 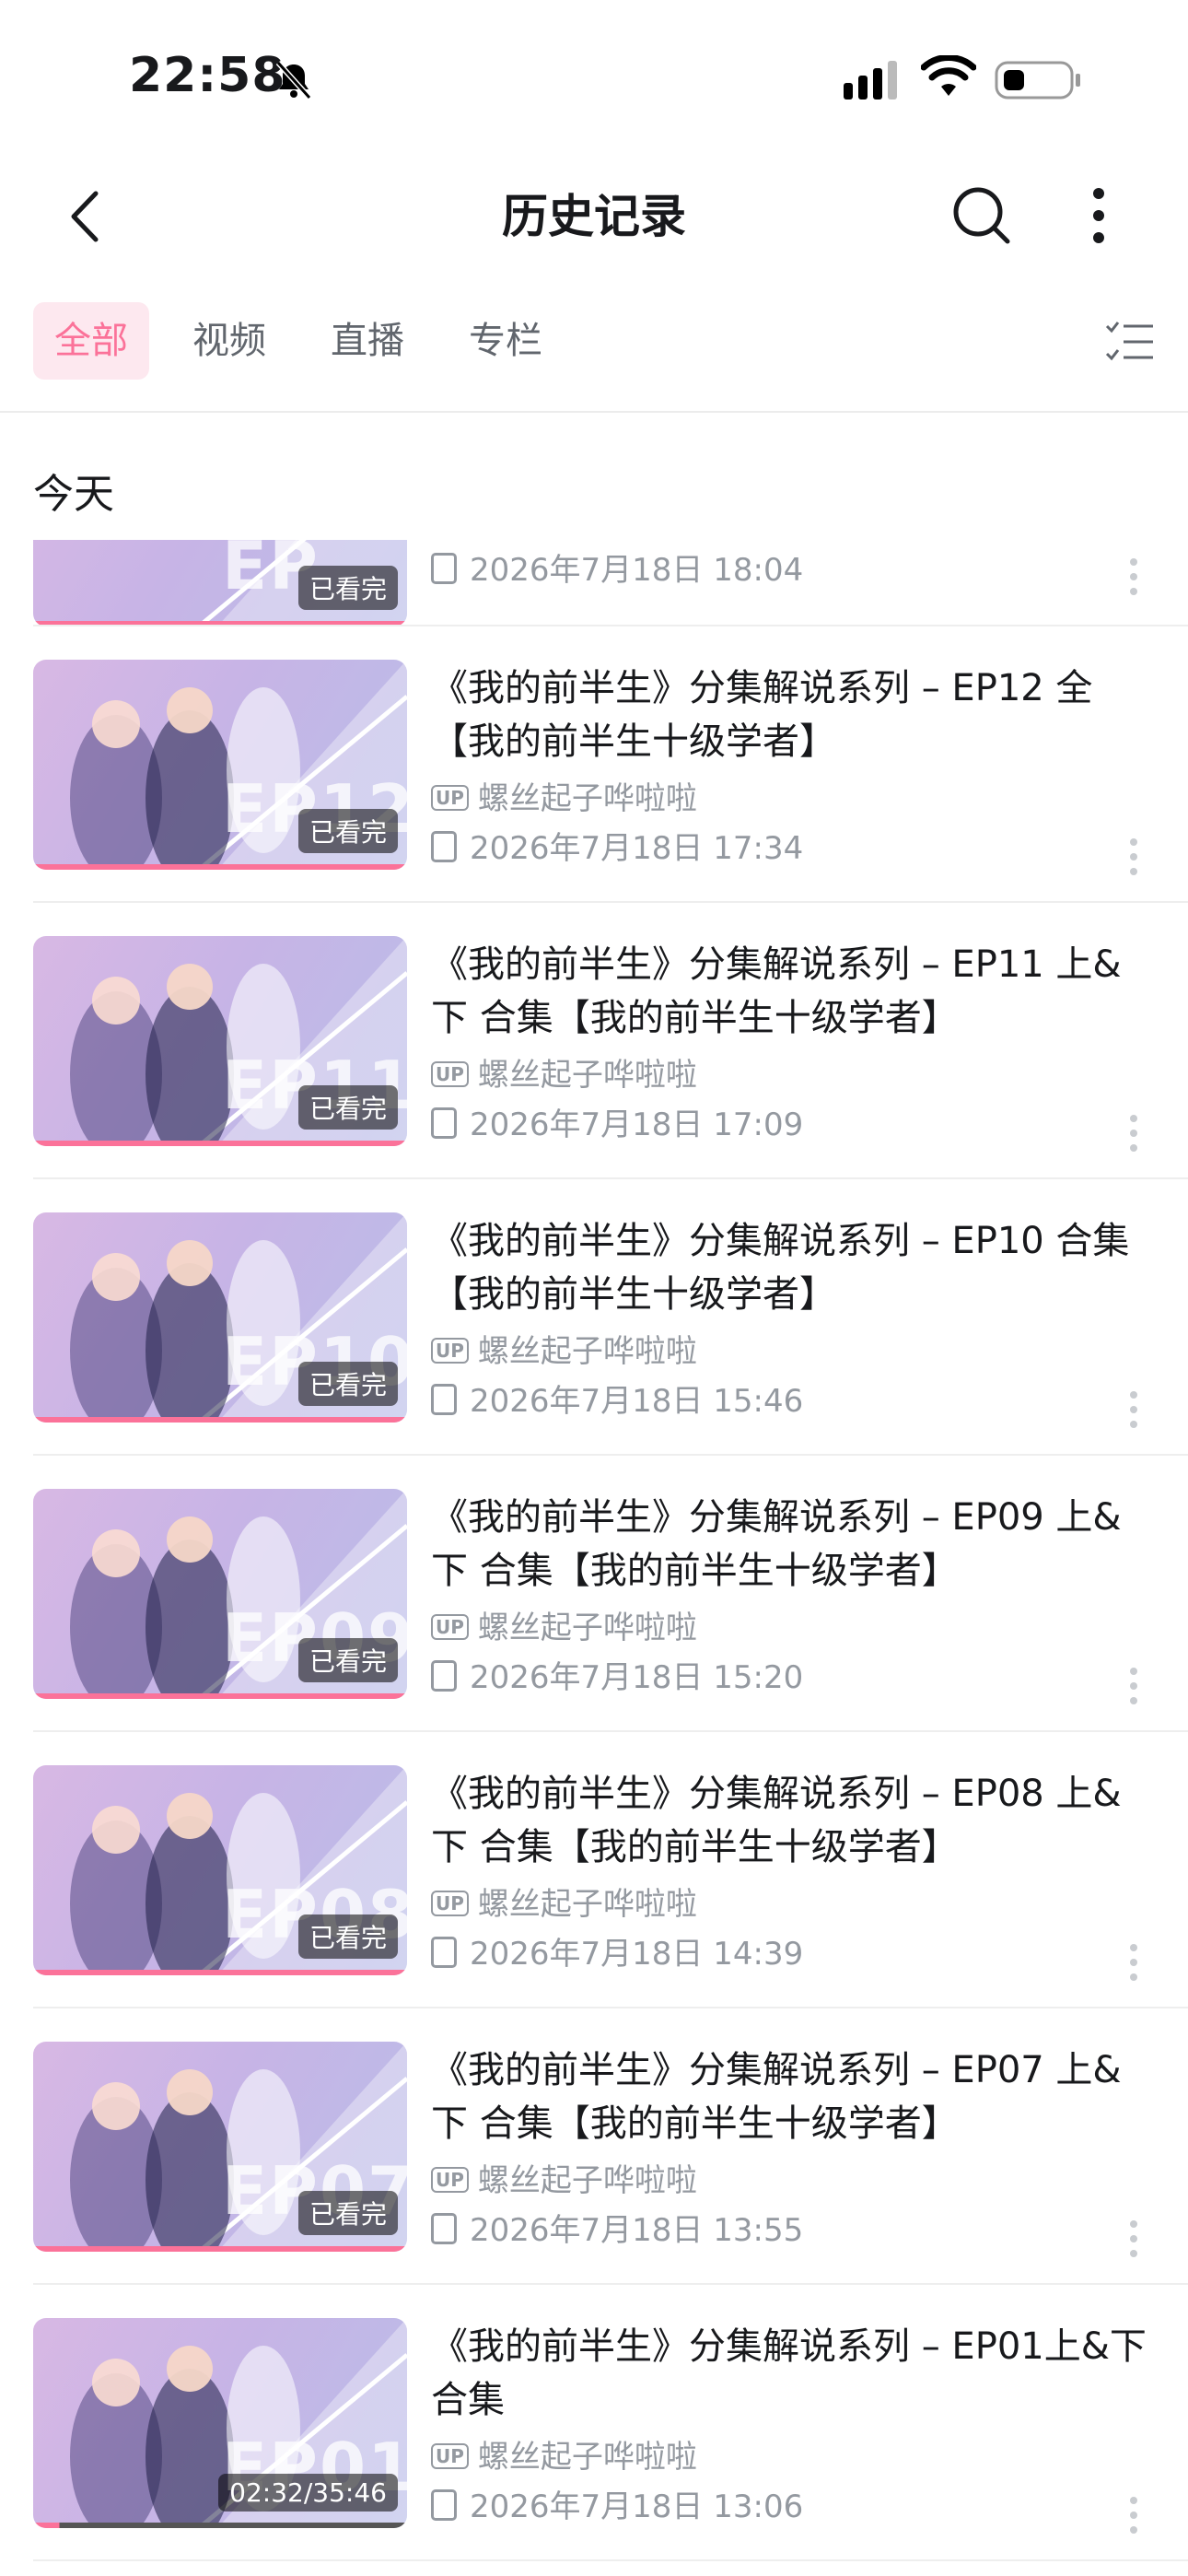 I want to click on video-title: 《我的前半生》分集解说系列 – EP01上&下 合集, so click(x=789, y=2373).